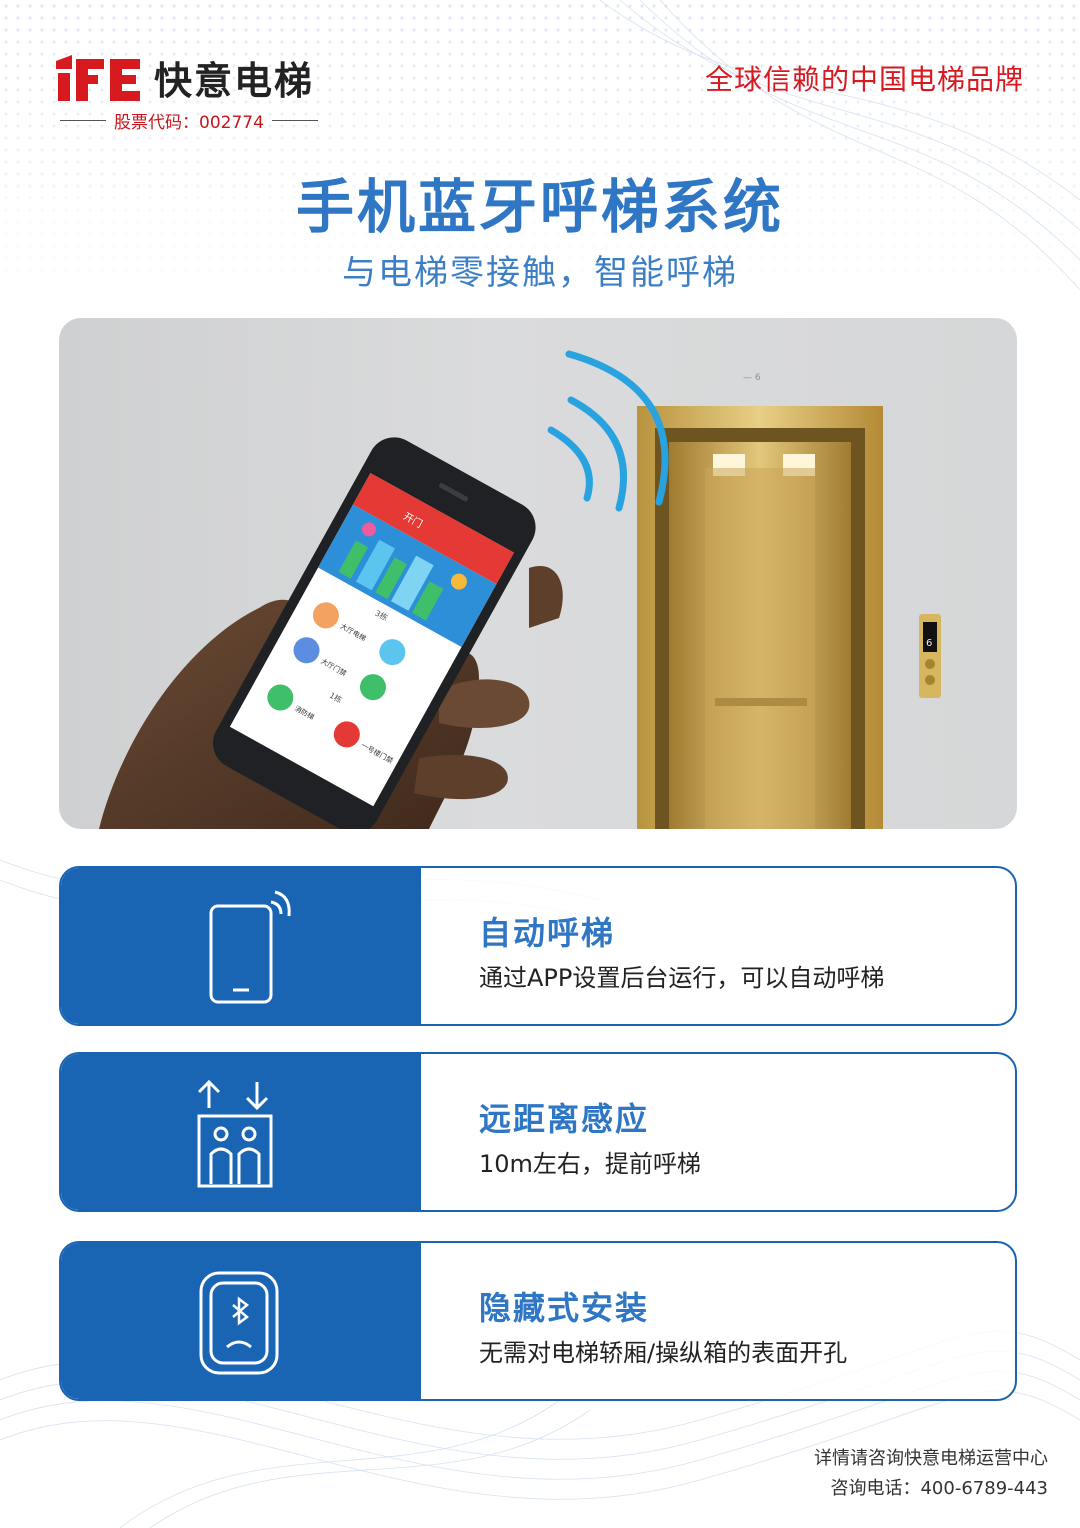 Image resolution: width=1080 pixels, height=1528 pixels. What do you see at coordinates (930, 656) in the screenshot?
I see `hall-call-panel: 6` at bounding box center [930, 656].